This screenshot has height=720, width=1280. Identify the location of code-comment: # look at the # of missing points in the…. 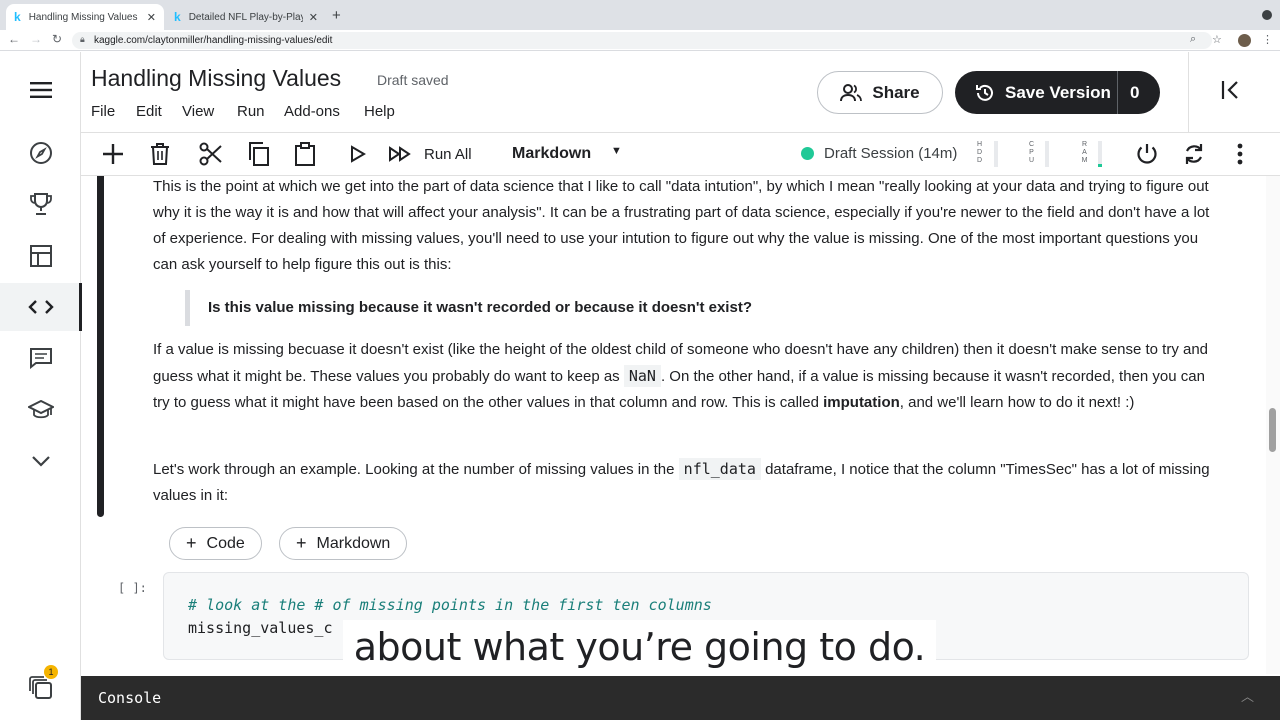
(450, 605).